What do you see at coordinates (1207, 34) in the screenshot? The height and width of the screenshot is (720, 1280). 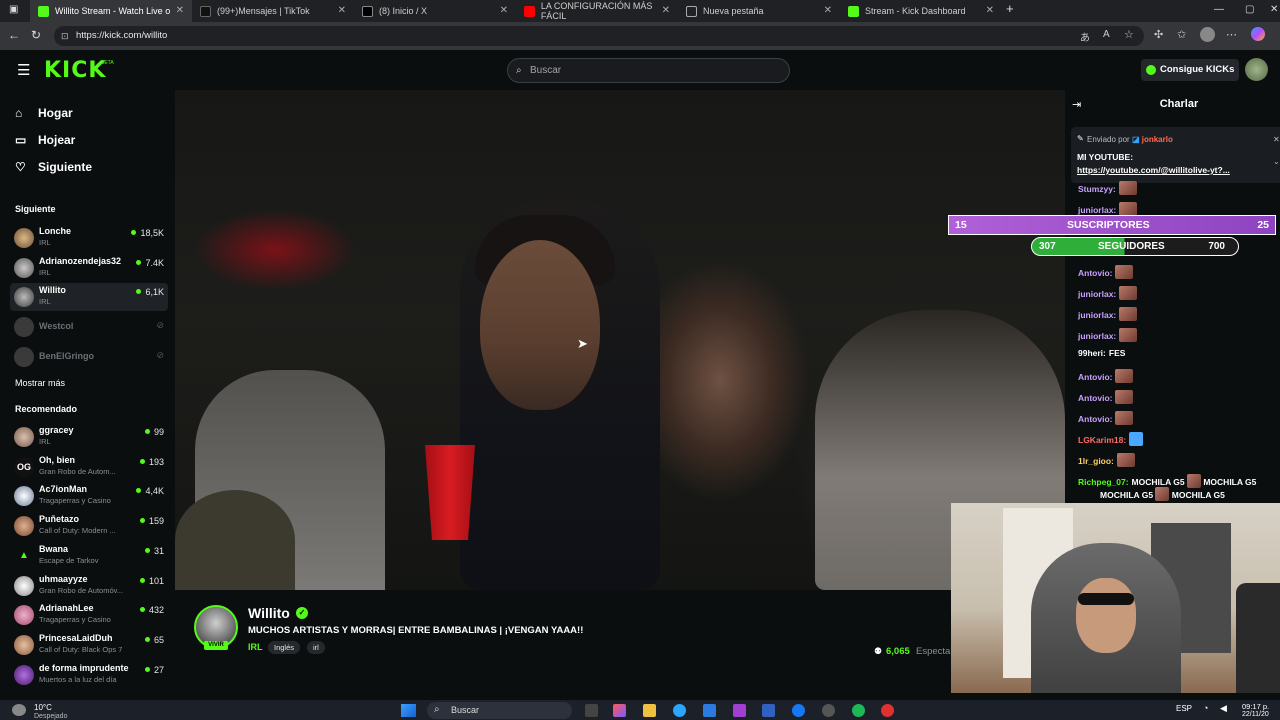 I see `profile-avatar` at bounding box center [1207, 34].